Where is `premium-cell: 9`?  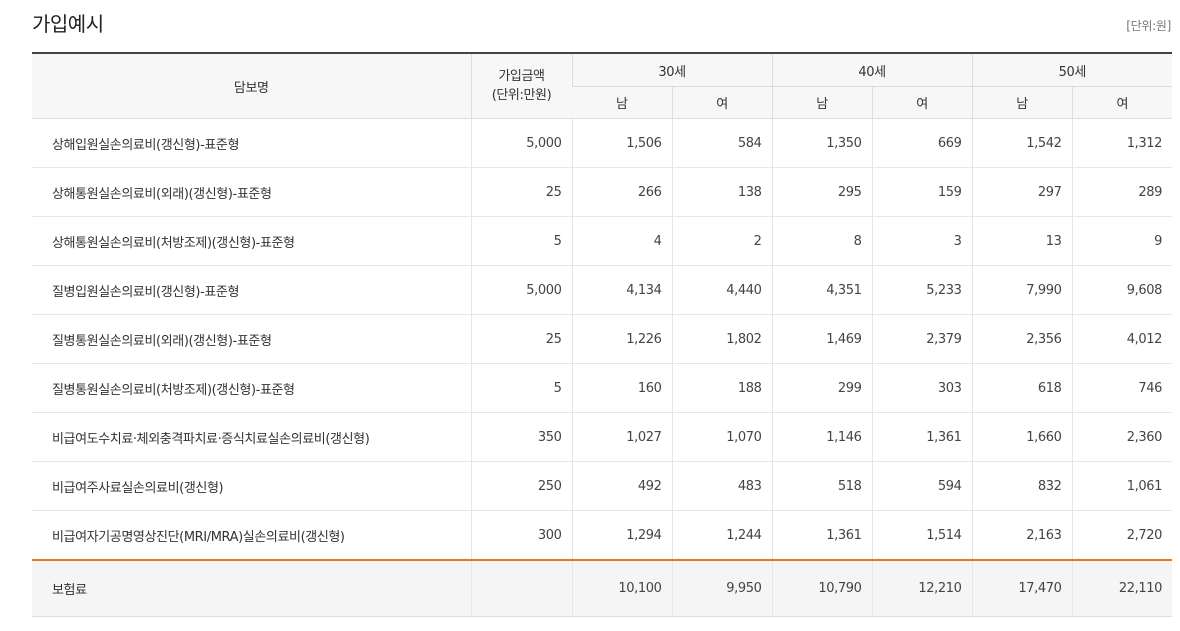
premium-cell: 9 is located at coordinates (1121, 241).